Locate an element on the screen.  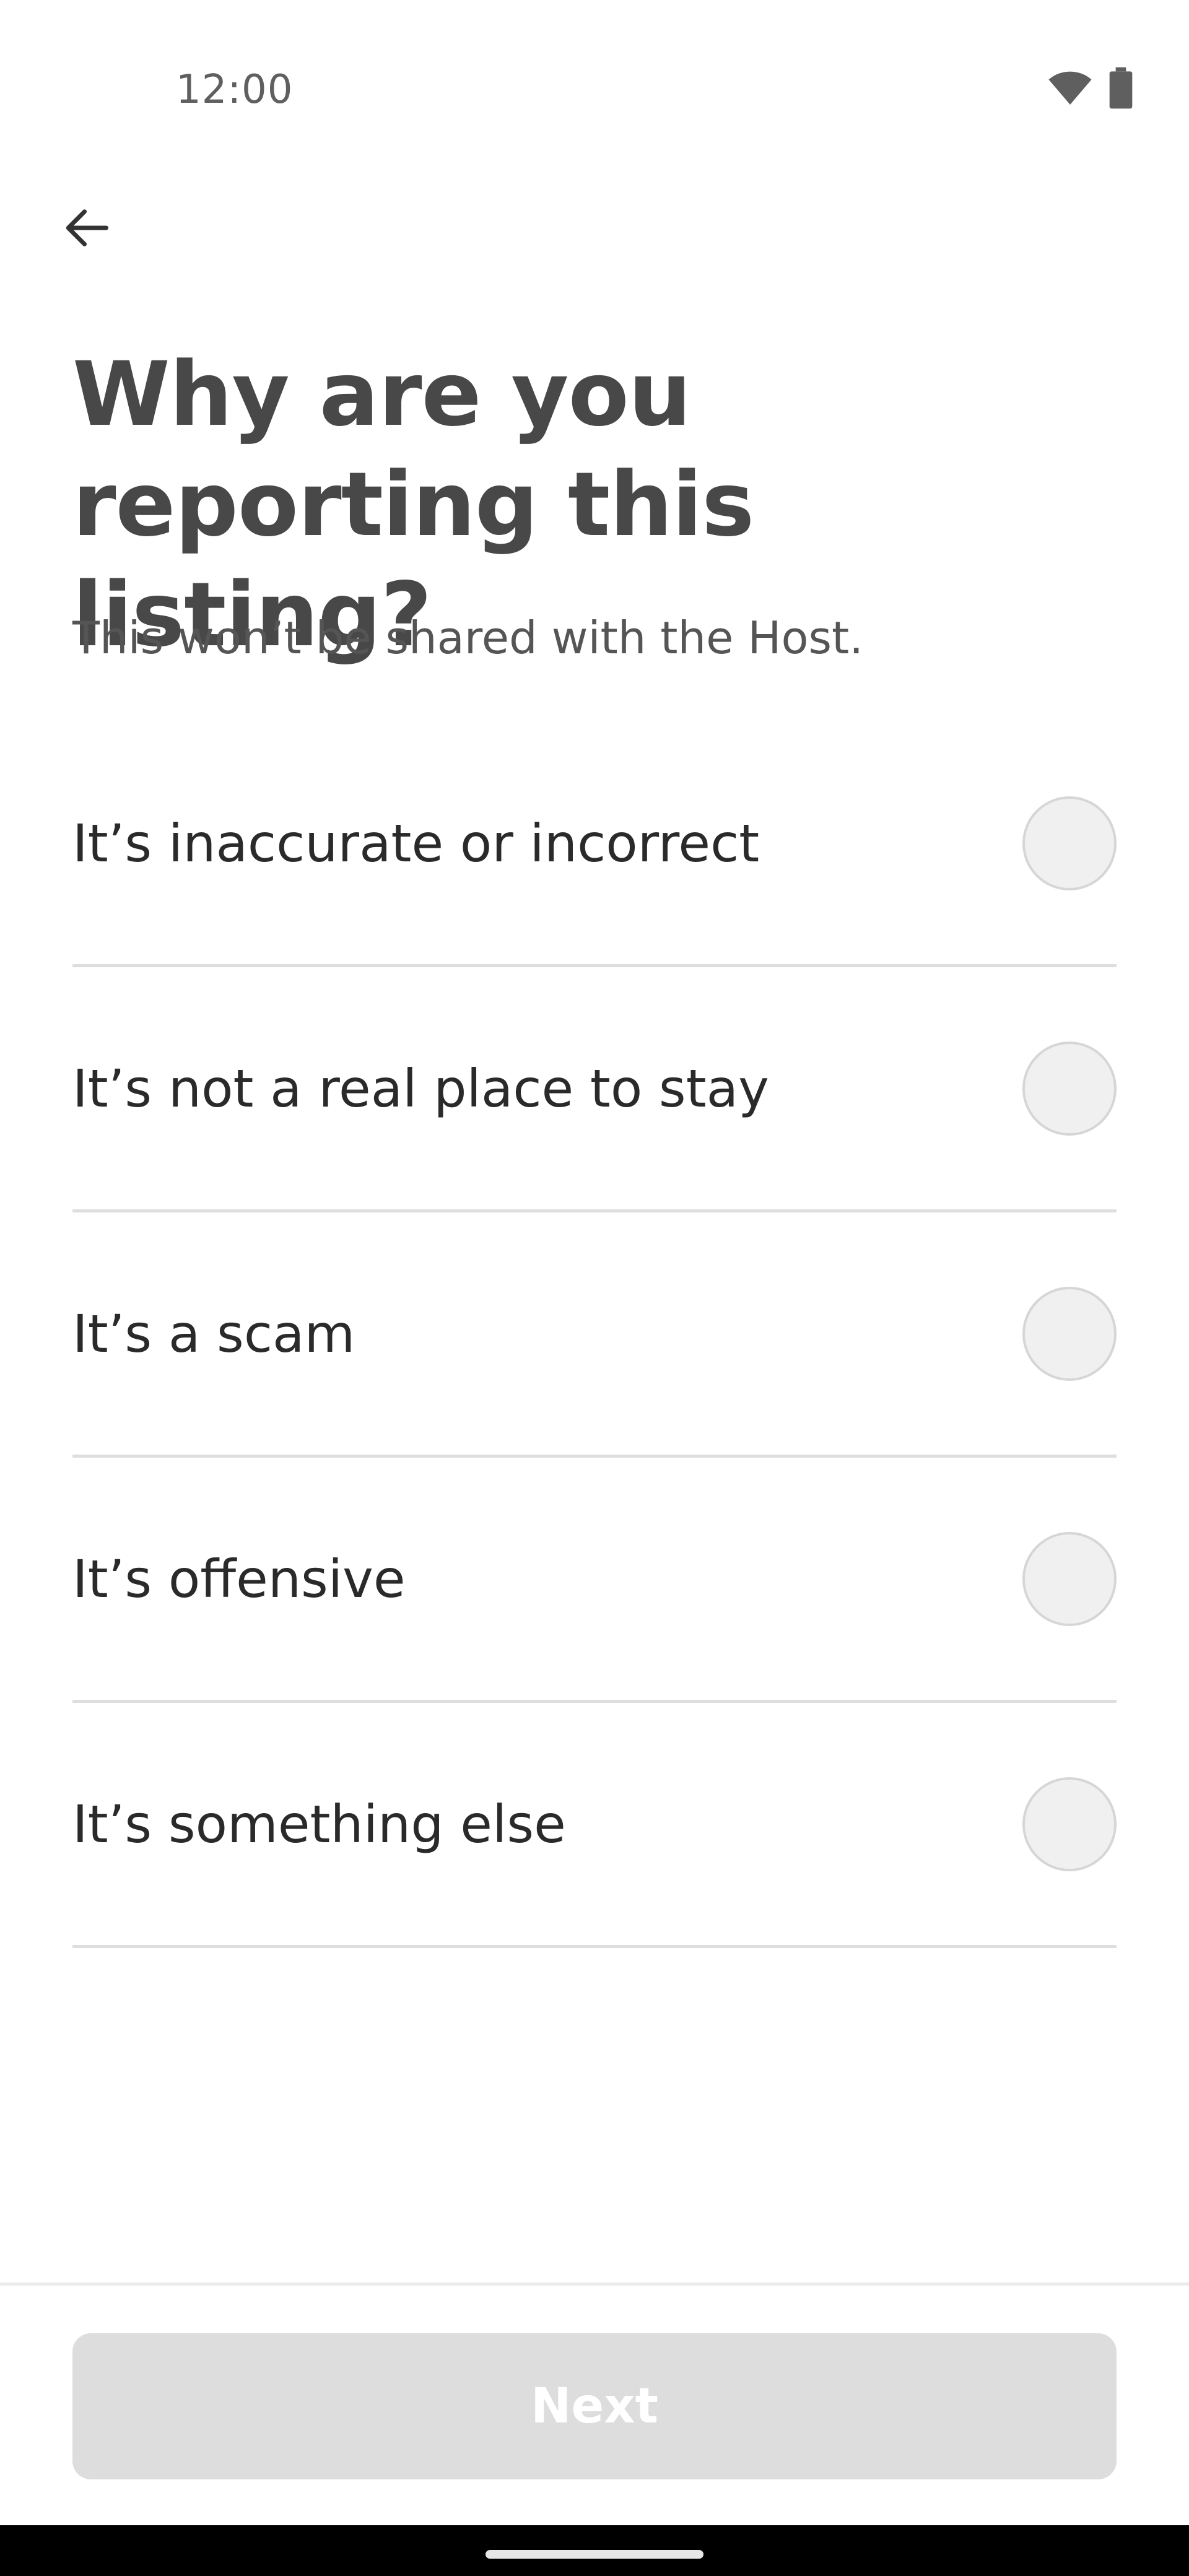
option-scam: It’s a scam is located at coordinates (594, 1335).